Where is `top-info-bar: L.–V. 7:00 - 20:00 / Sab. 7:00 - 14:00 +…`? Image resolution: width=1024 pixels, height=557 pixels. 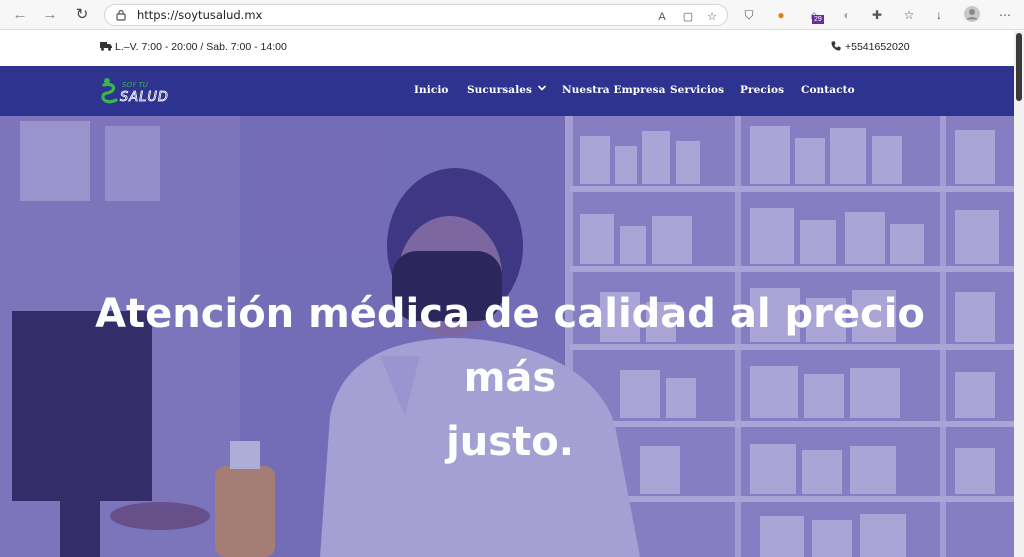 top-info-bar: L.–V. 7:00 - 20:00 / Sab. 7:00 - 14:00 +… is located at coordinates (507, 48).